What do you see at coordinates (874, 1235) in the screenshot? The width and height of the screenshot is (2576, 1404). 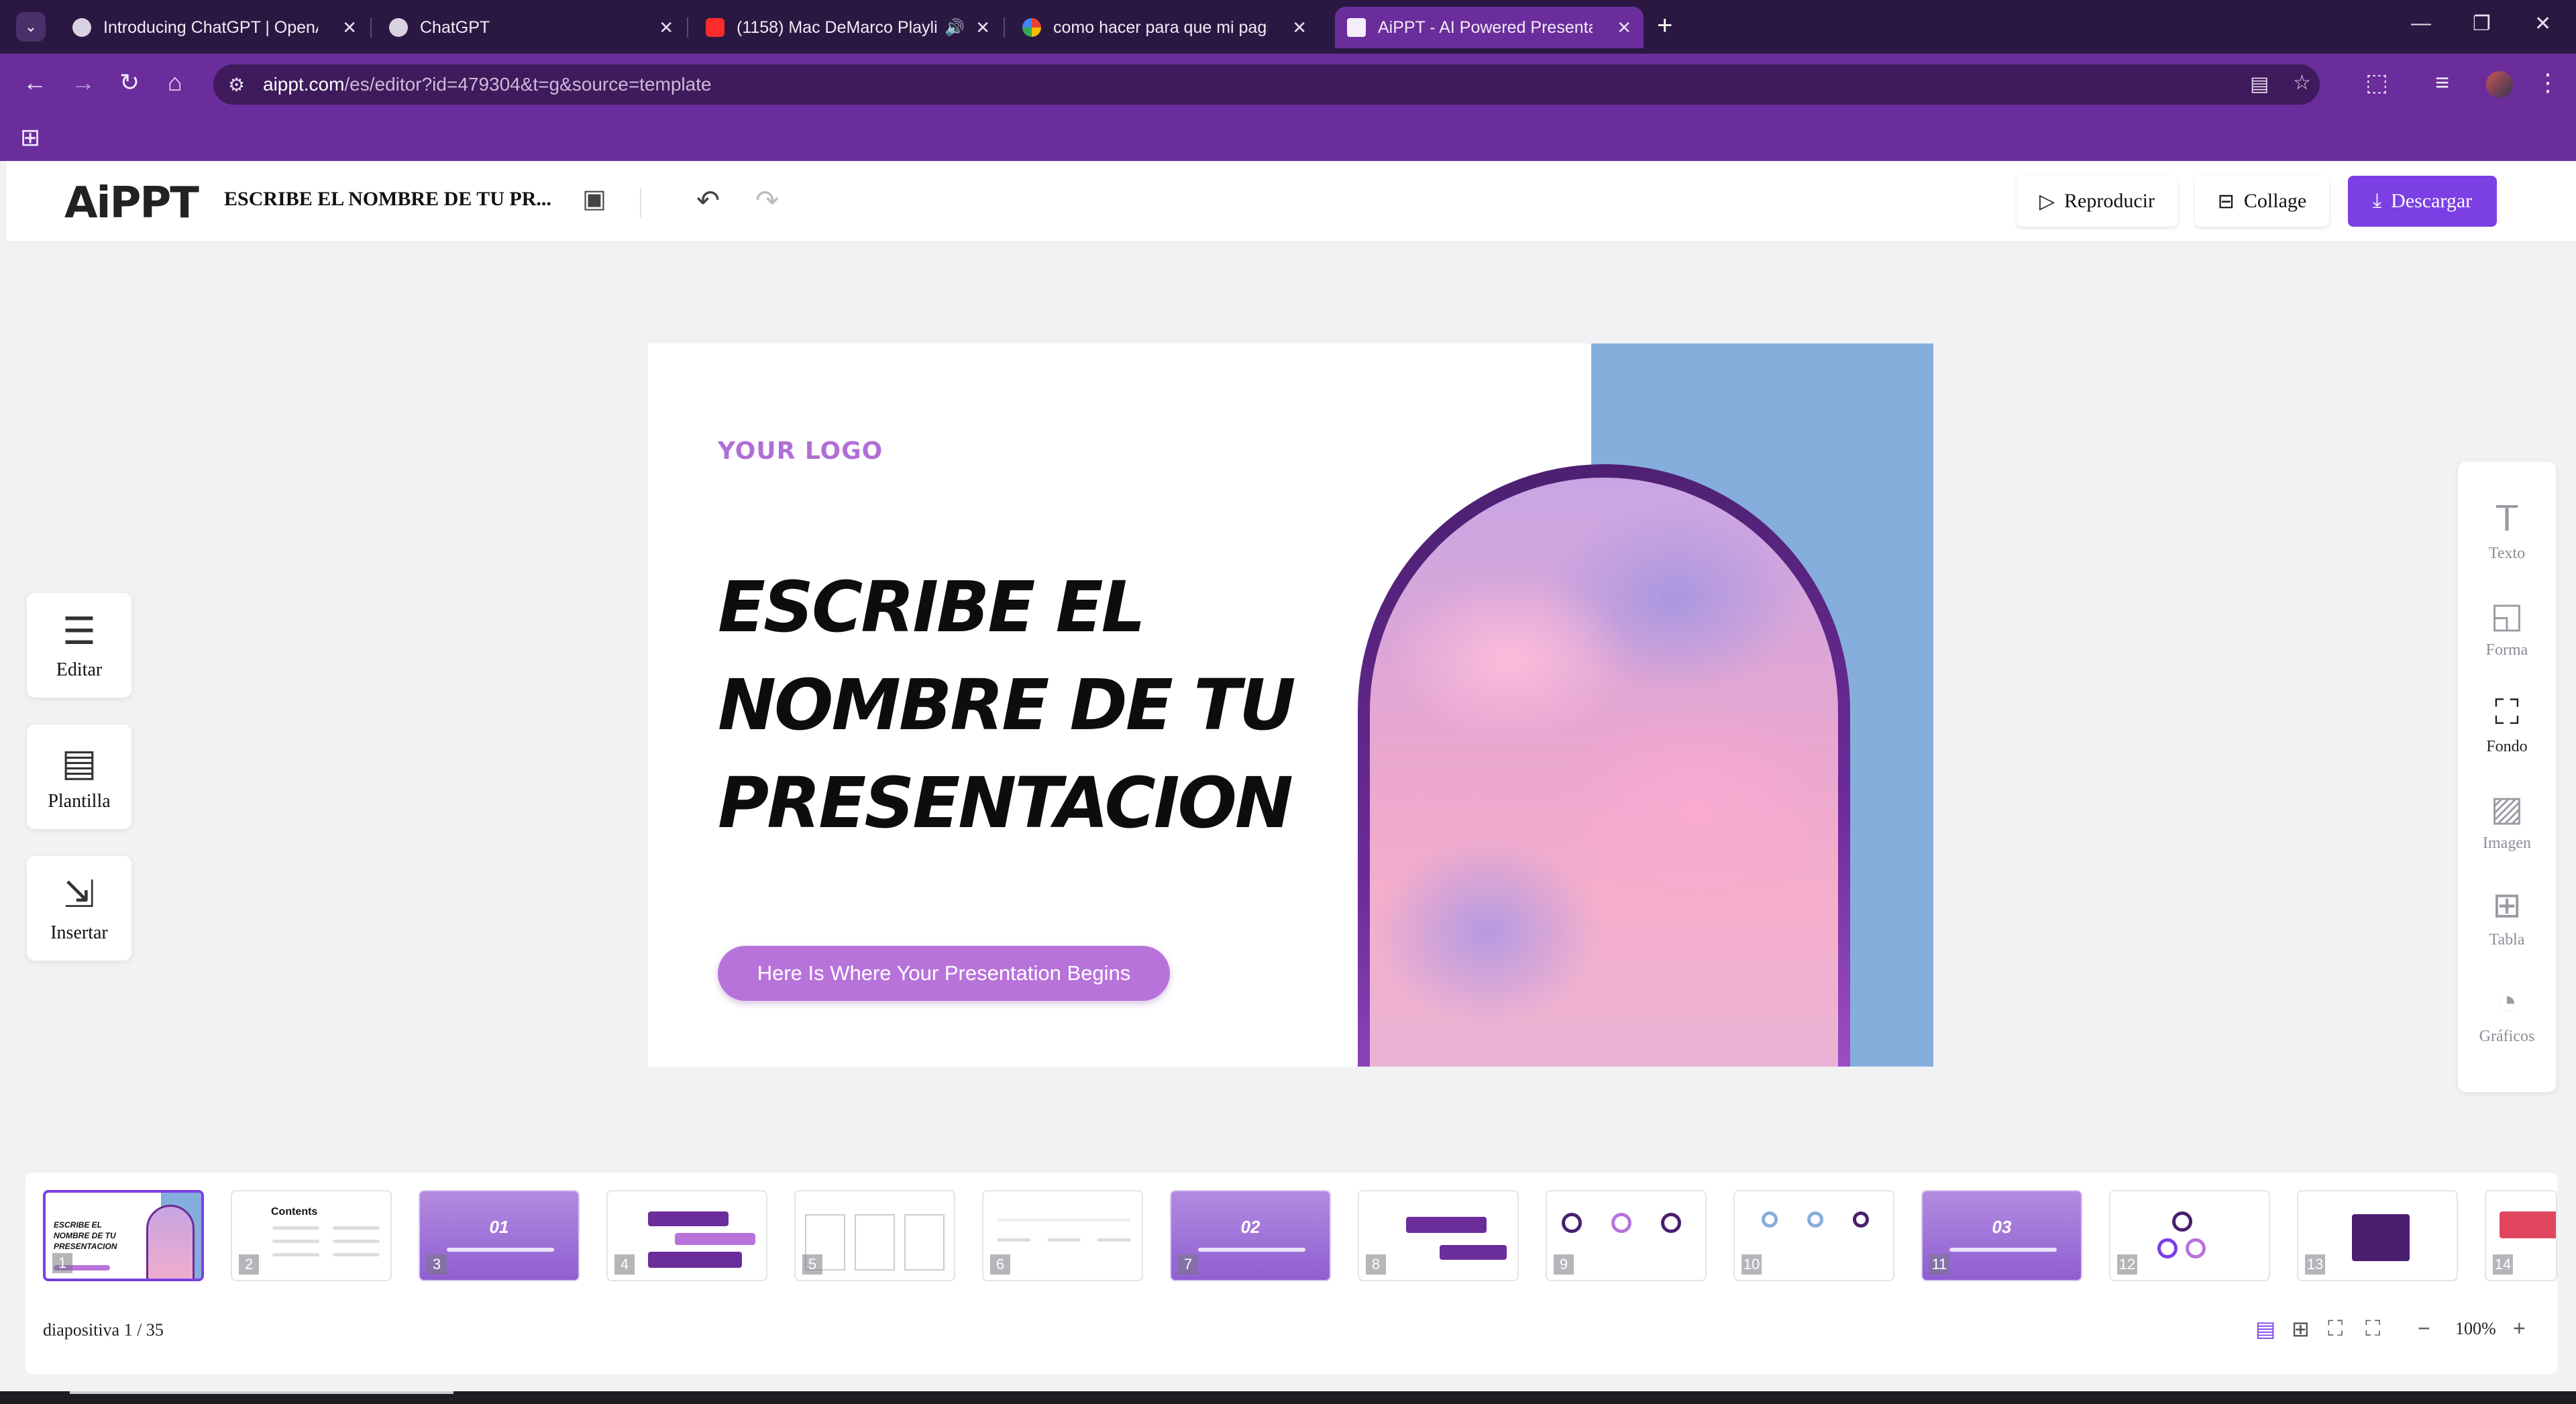 I see `slide-thumbnail-5: 5` at bounding box center [874, 1235].